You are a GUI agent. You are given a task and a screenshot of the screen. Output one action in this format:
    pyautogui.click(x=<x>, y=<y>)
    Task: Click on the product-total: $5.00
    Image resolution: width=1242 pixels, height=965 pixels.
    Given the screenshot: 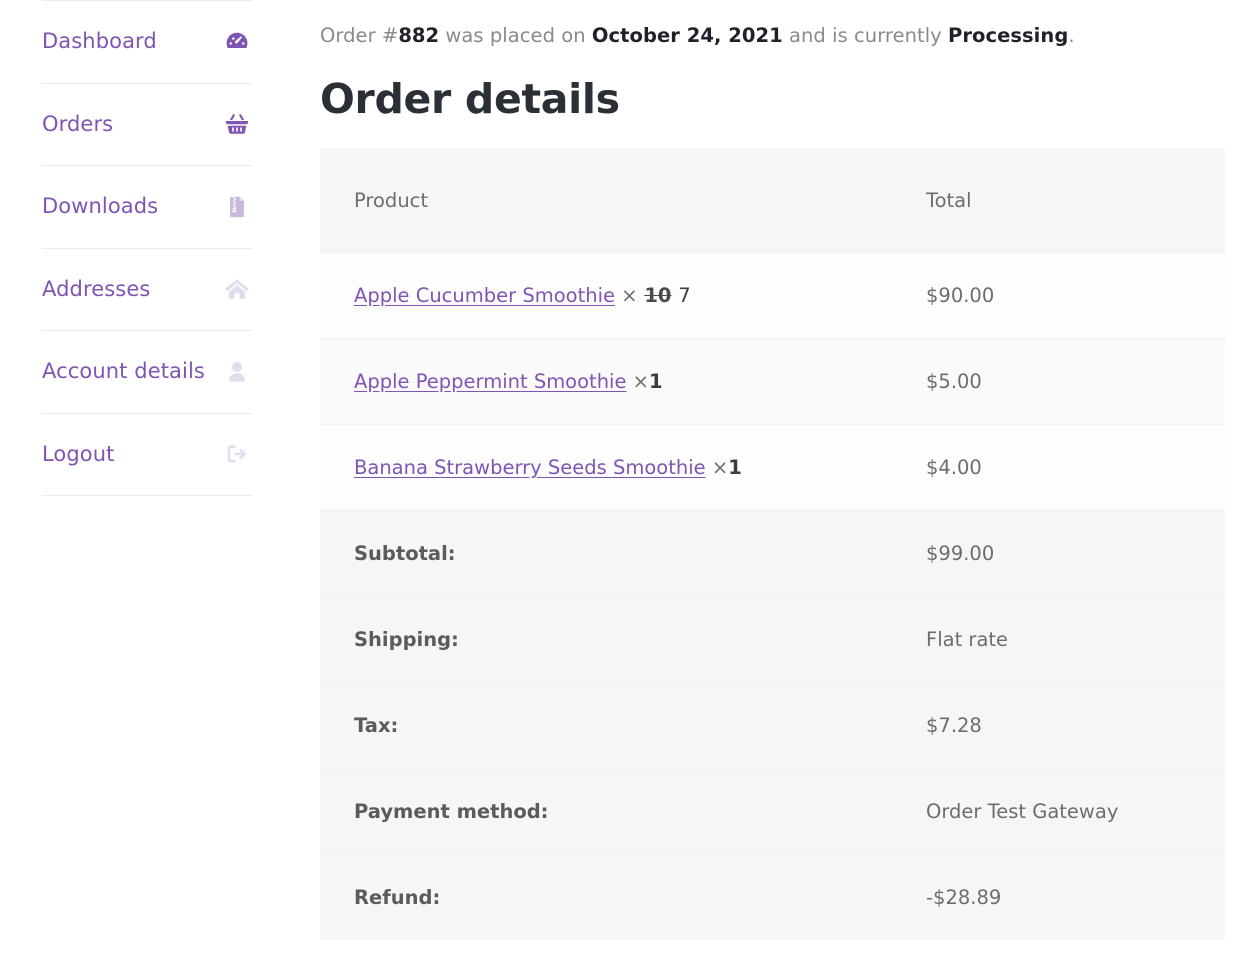 What is the action you would take?
    pyautogui.click(x=1058, y=381)
    